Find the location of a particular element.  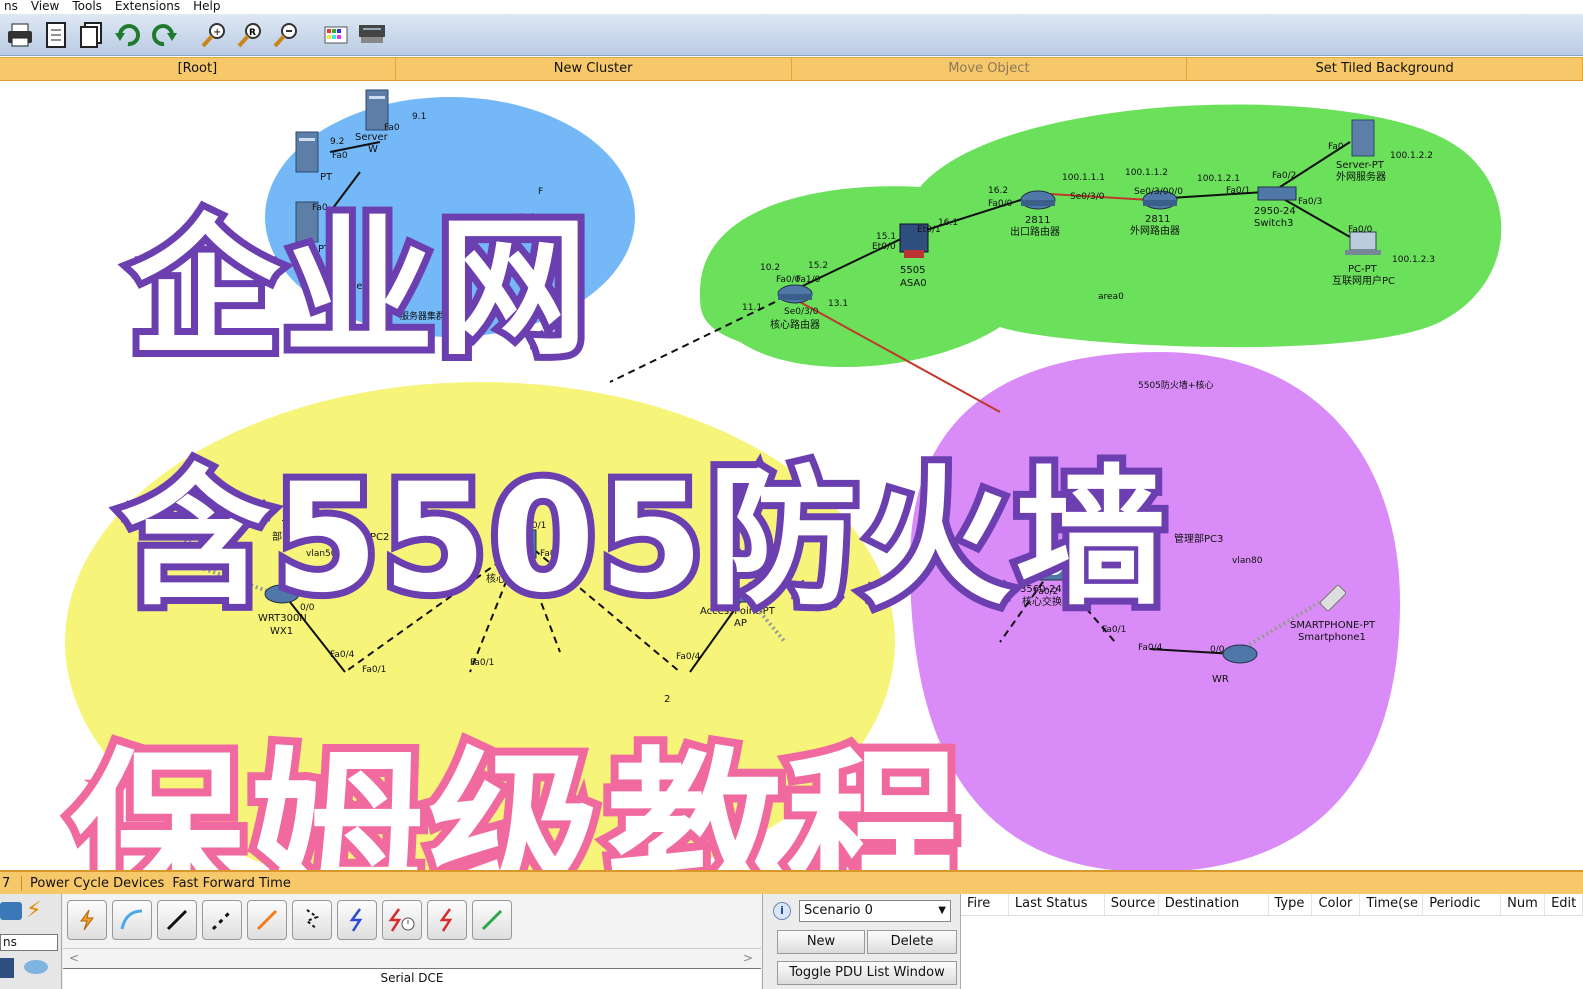

main-toolbar: + R is located at coordinates (791, 35).